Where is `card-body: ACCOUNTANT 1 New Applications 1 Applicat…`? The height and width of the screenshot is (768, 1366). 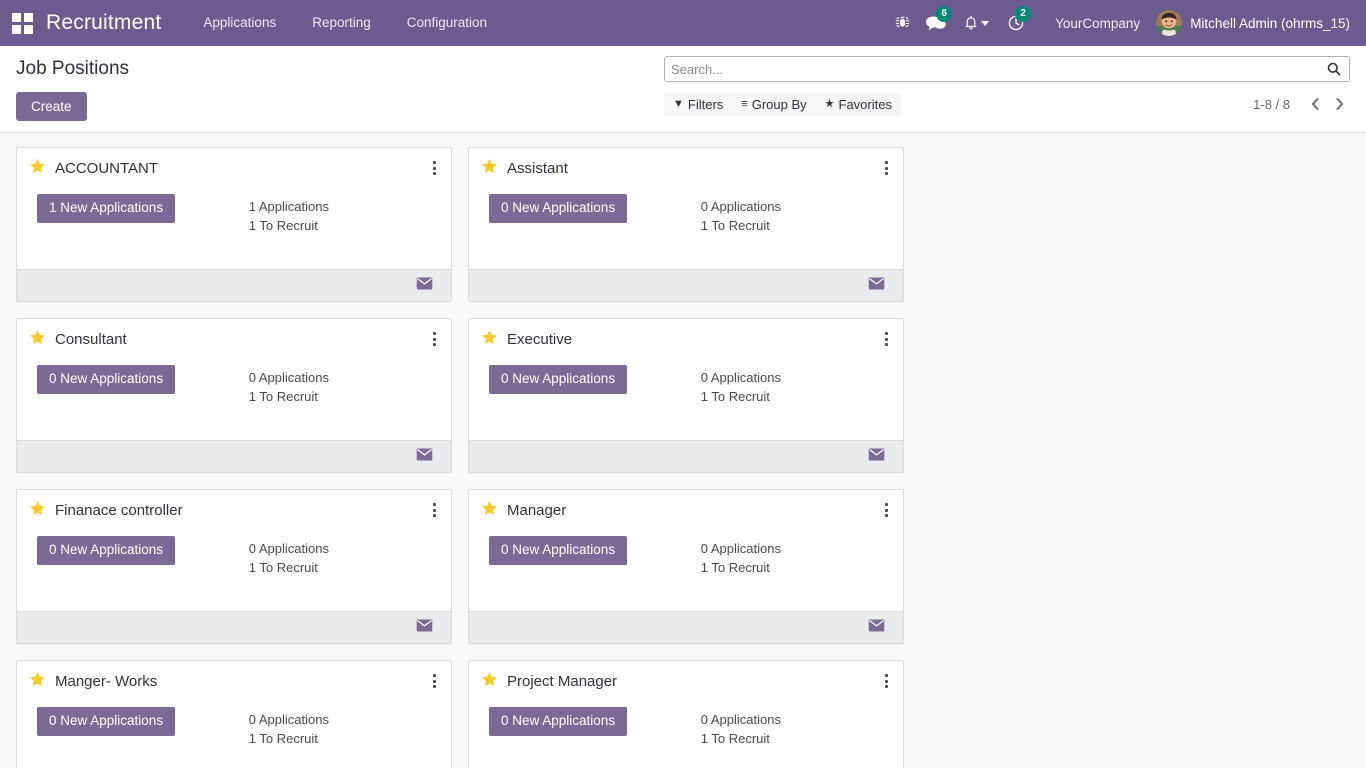 card-body: ACCOUNTANT 1 New Applications 1 Applicat… is located at coordinates (234, 208).